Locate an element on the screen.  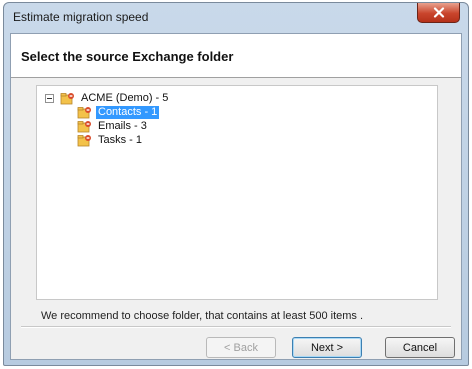
window-title: Estimate migration speed is located at coordinates (81, 17).